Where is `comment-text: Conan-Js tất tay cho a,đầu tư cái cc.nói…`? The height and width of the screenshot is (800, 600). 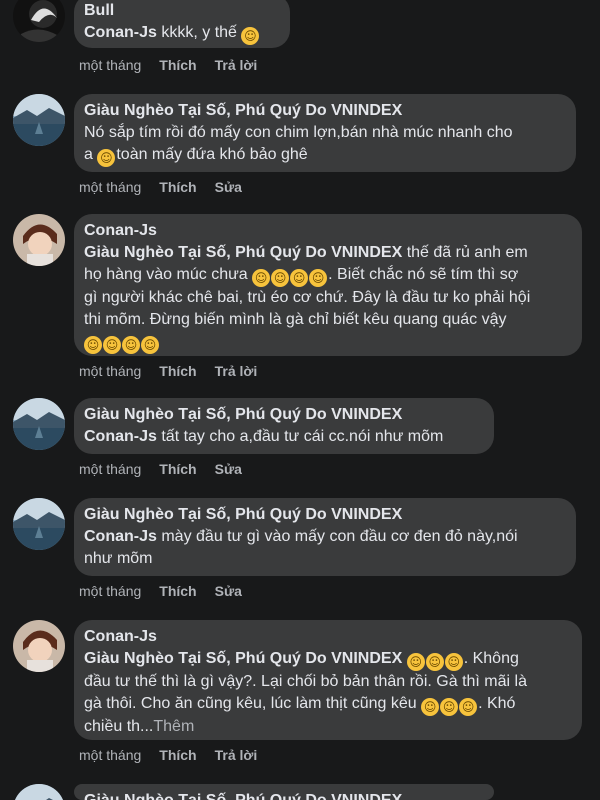
comment-text: Conan-Js tất tay cho a,đầu tư cái cc.nói… is located at coordinates (283, 437).